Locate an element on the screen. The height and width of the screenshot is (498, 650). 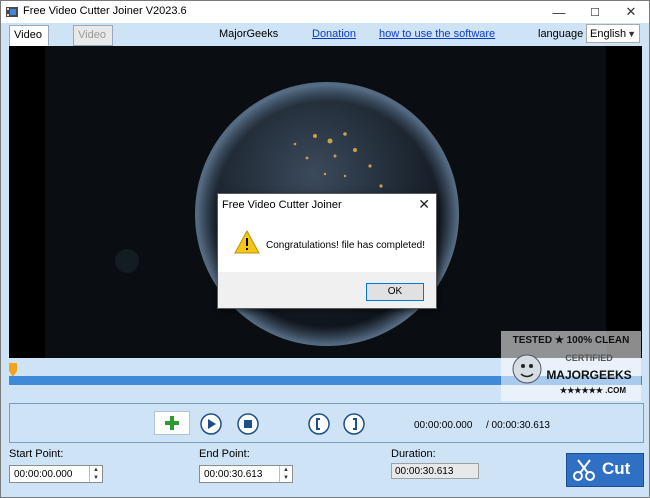
end-point-input: 00:00:30.613 ▲ ▼ is located at coordinates (246, 474).